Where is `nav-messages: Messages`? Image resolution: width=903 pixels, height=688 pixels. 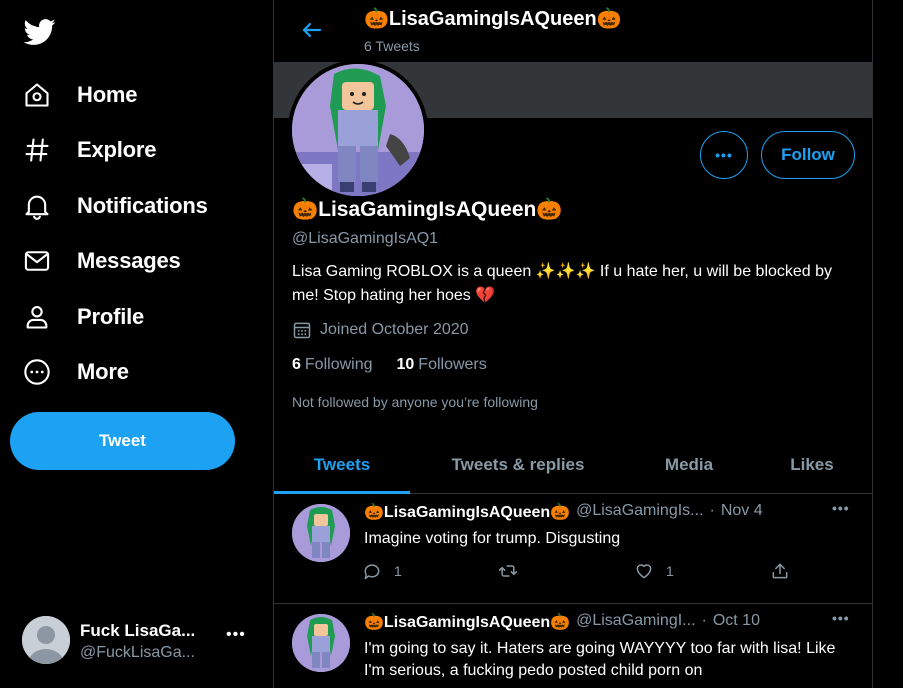
nav-messages: Messages is located at coordinates (101, 261).